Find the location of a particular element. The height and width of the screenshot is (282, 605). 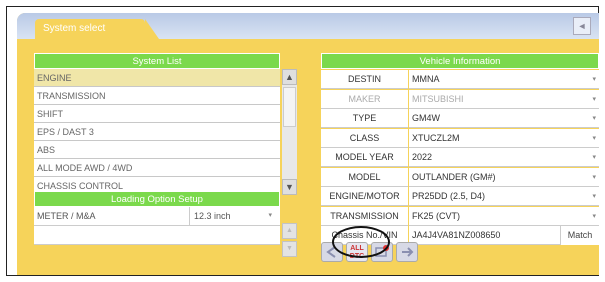

type-value: GM4W ▾ is located at coordinates (504, 118).